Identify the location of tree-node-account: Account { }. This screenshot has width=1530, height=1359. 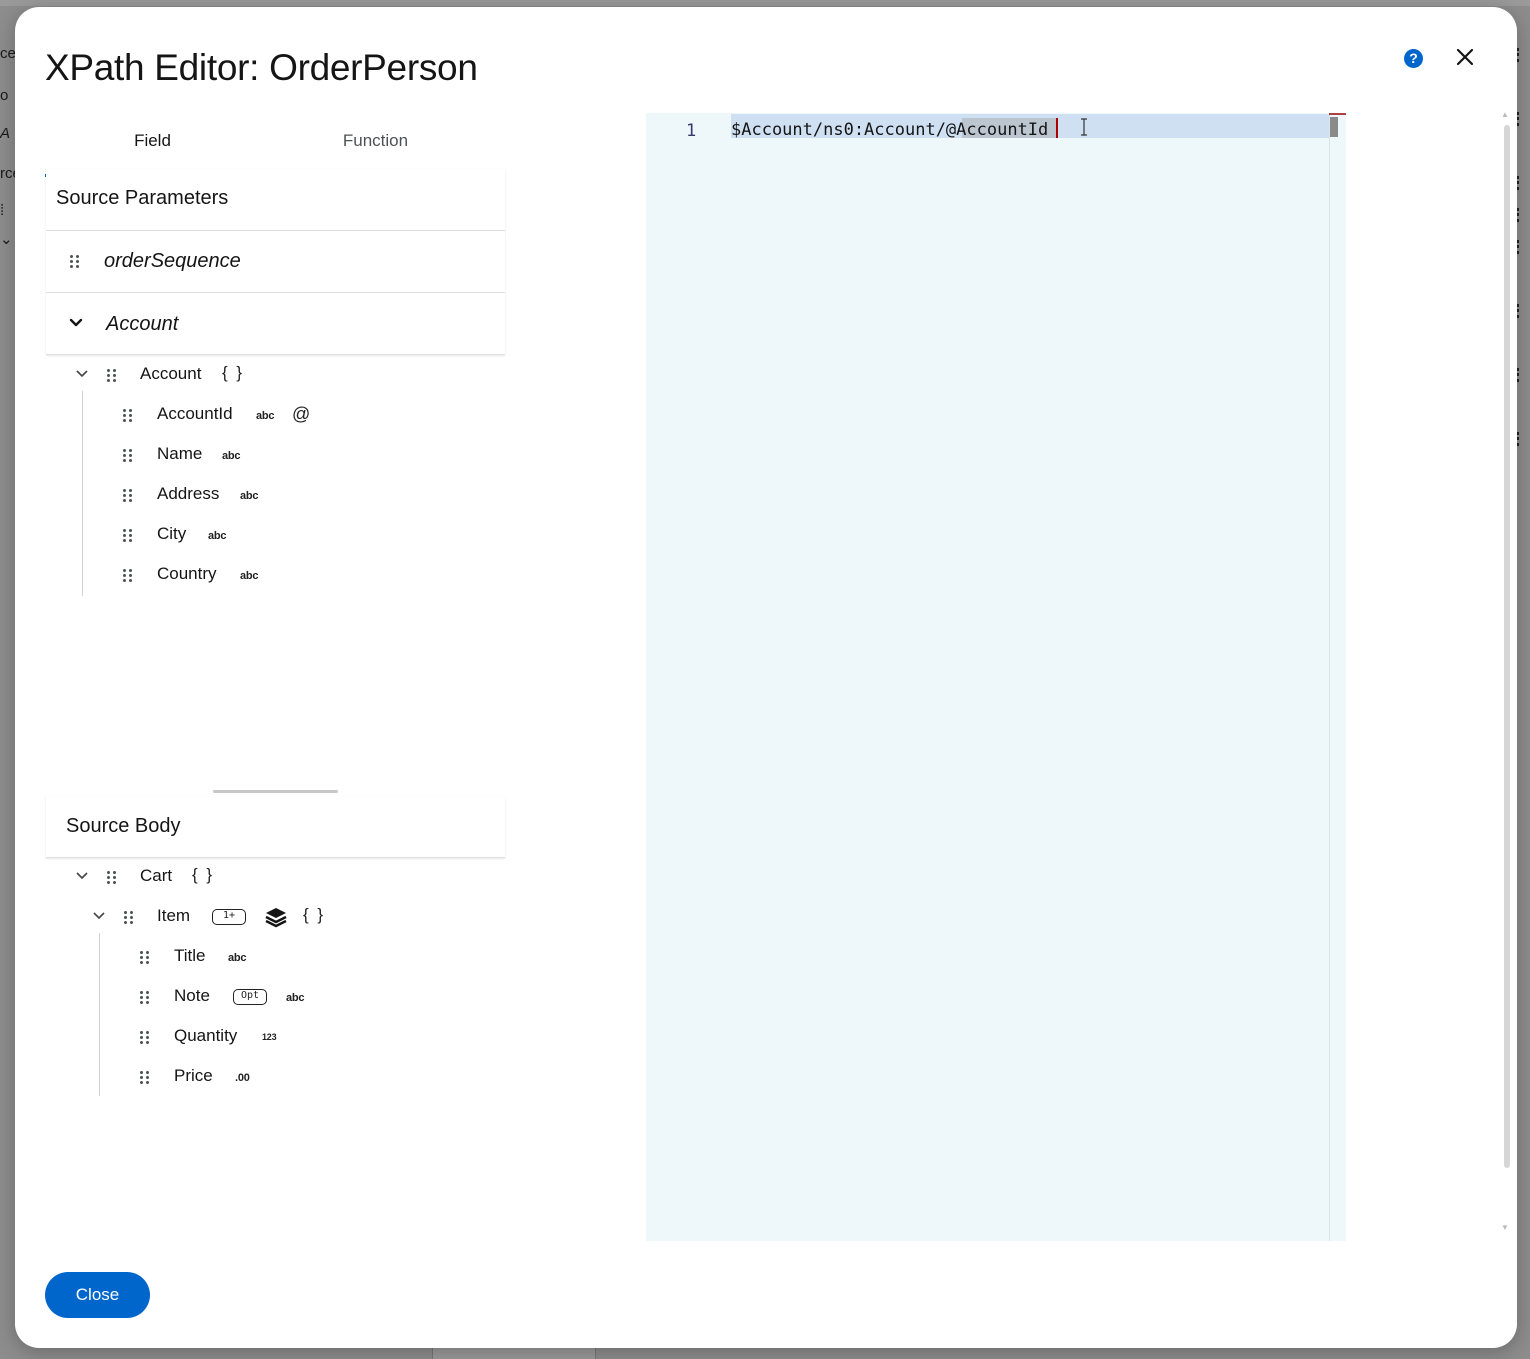
(282, 375).